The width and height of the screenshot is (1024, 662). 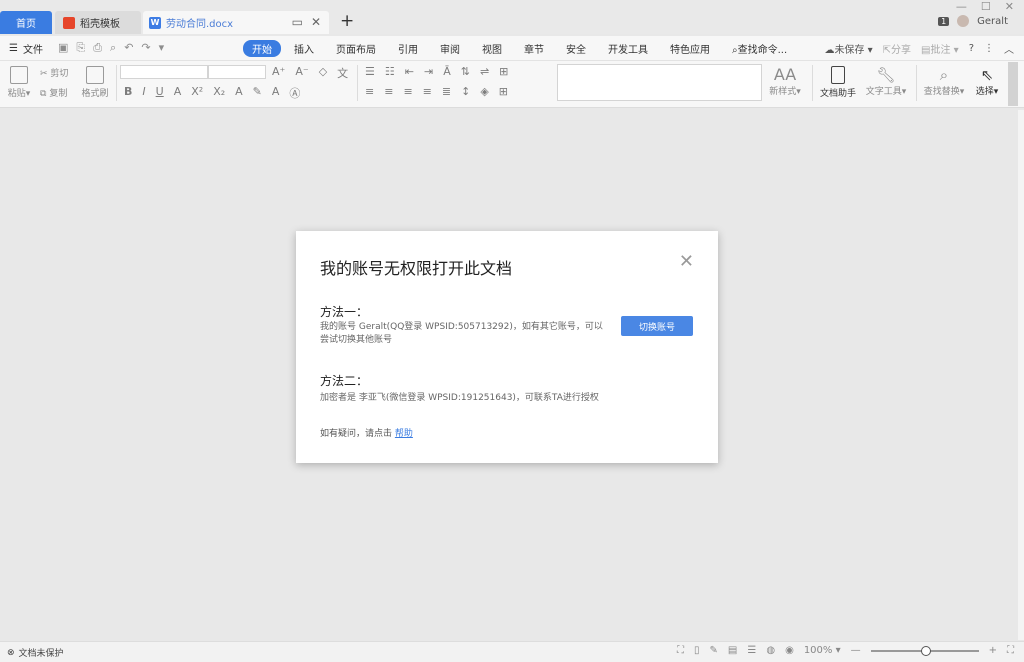 I want to click on protection-status: ⊗ 文档未保护, so click(x=35, y=653).